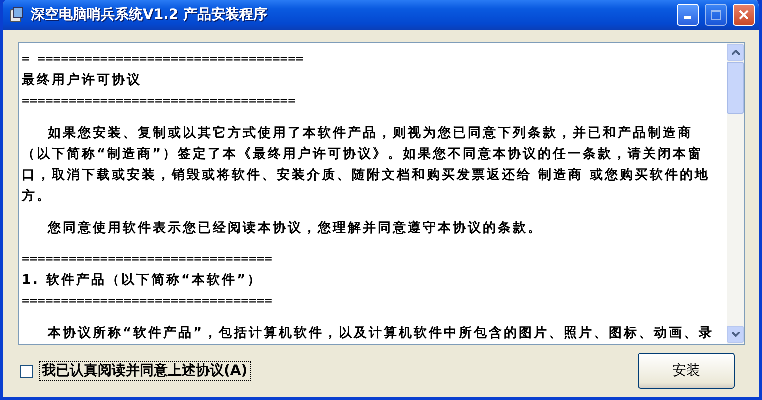 The height and width of the screenshot is (400, 762). I want to click on section-heading: 1. 软件产品（以下简称“本软件”）, so click(143, 281).